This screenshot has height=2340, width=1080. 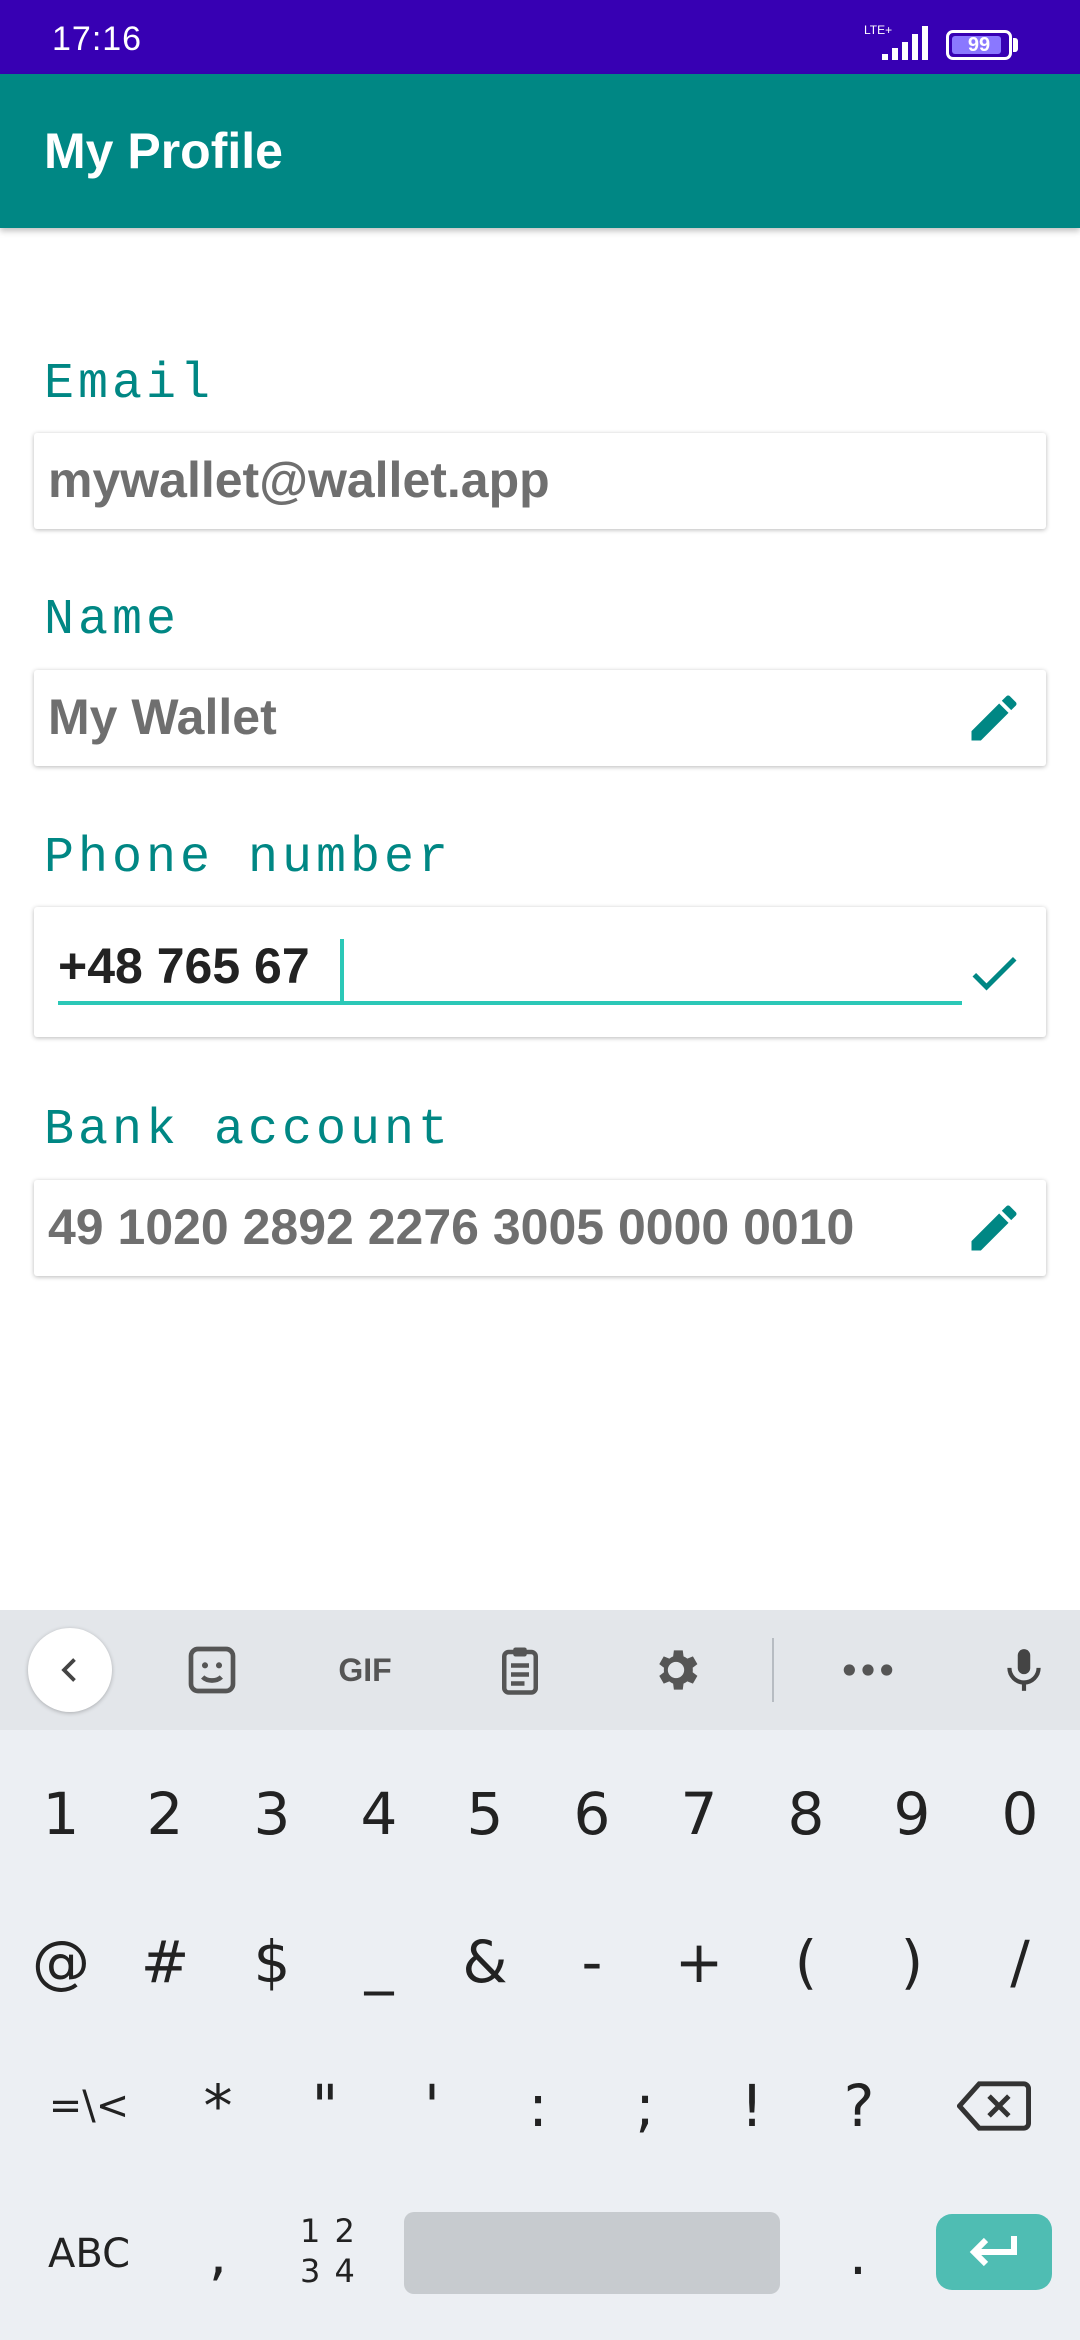 I want to click on name-field: My Wallet, so click(x=540, y=718).